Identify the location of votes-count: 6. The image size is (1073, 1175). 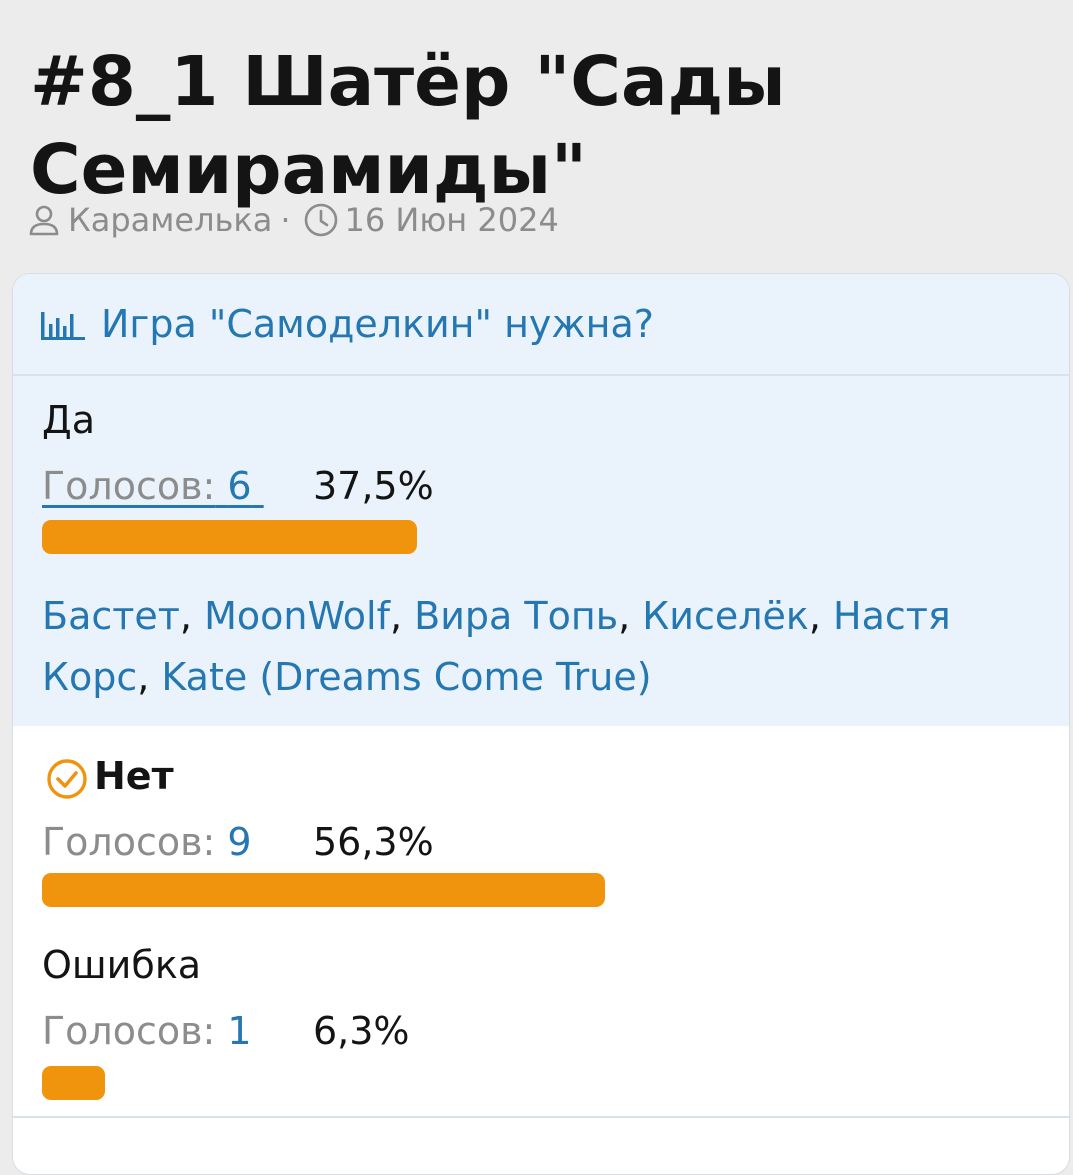
(239, 486).